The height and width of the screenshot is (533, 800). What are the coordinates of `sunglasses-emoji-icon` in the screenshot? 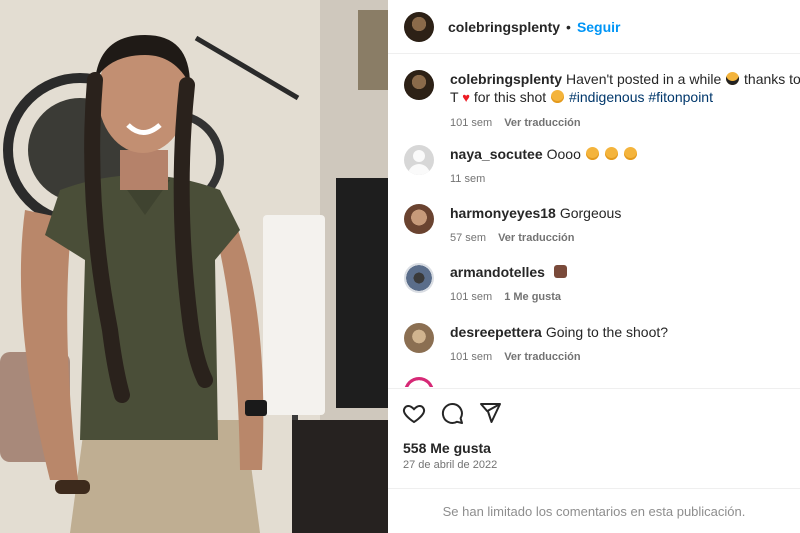 It's located at (733, 78).